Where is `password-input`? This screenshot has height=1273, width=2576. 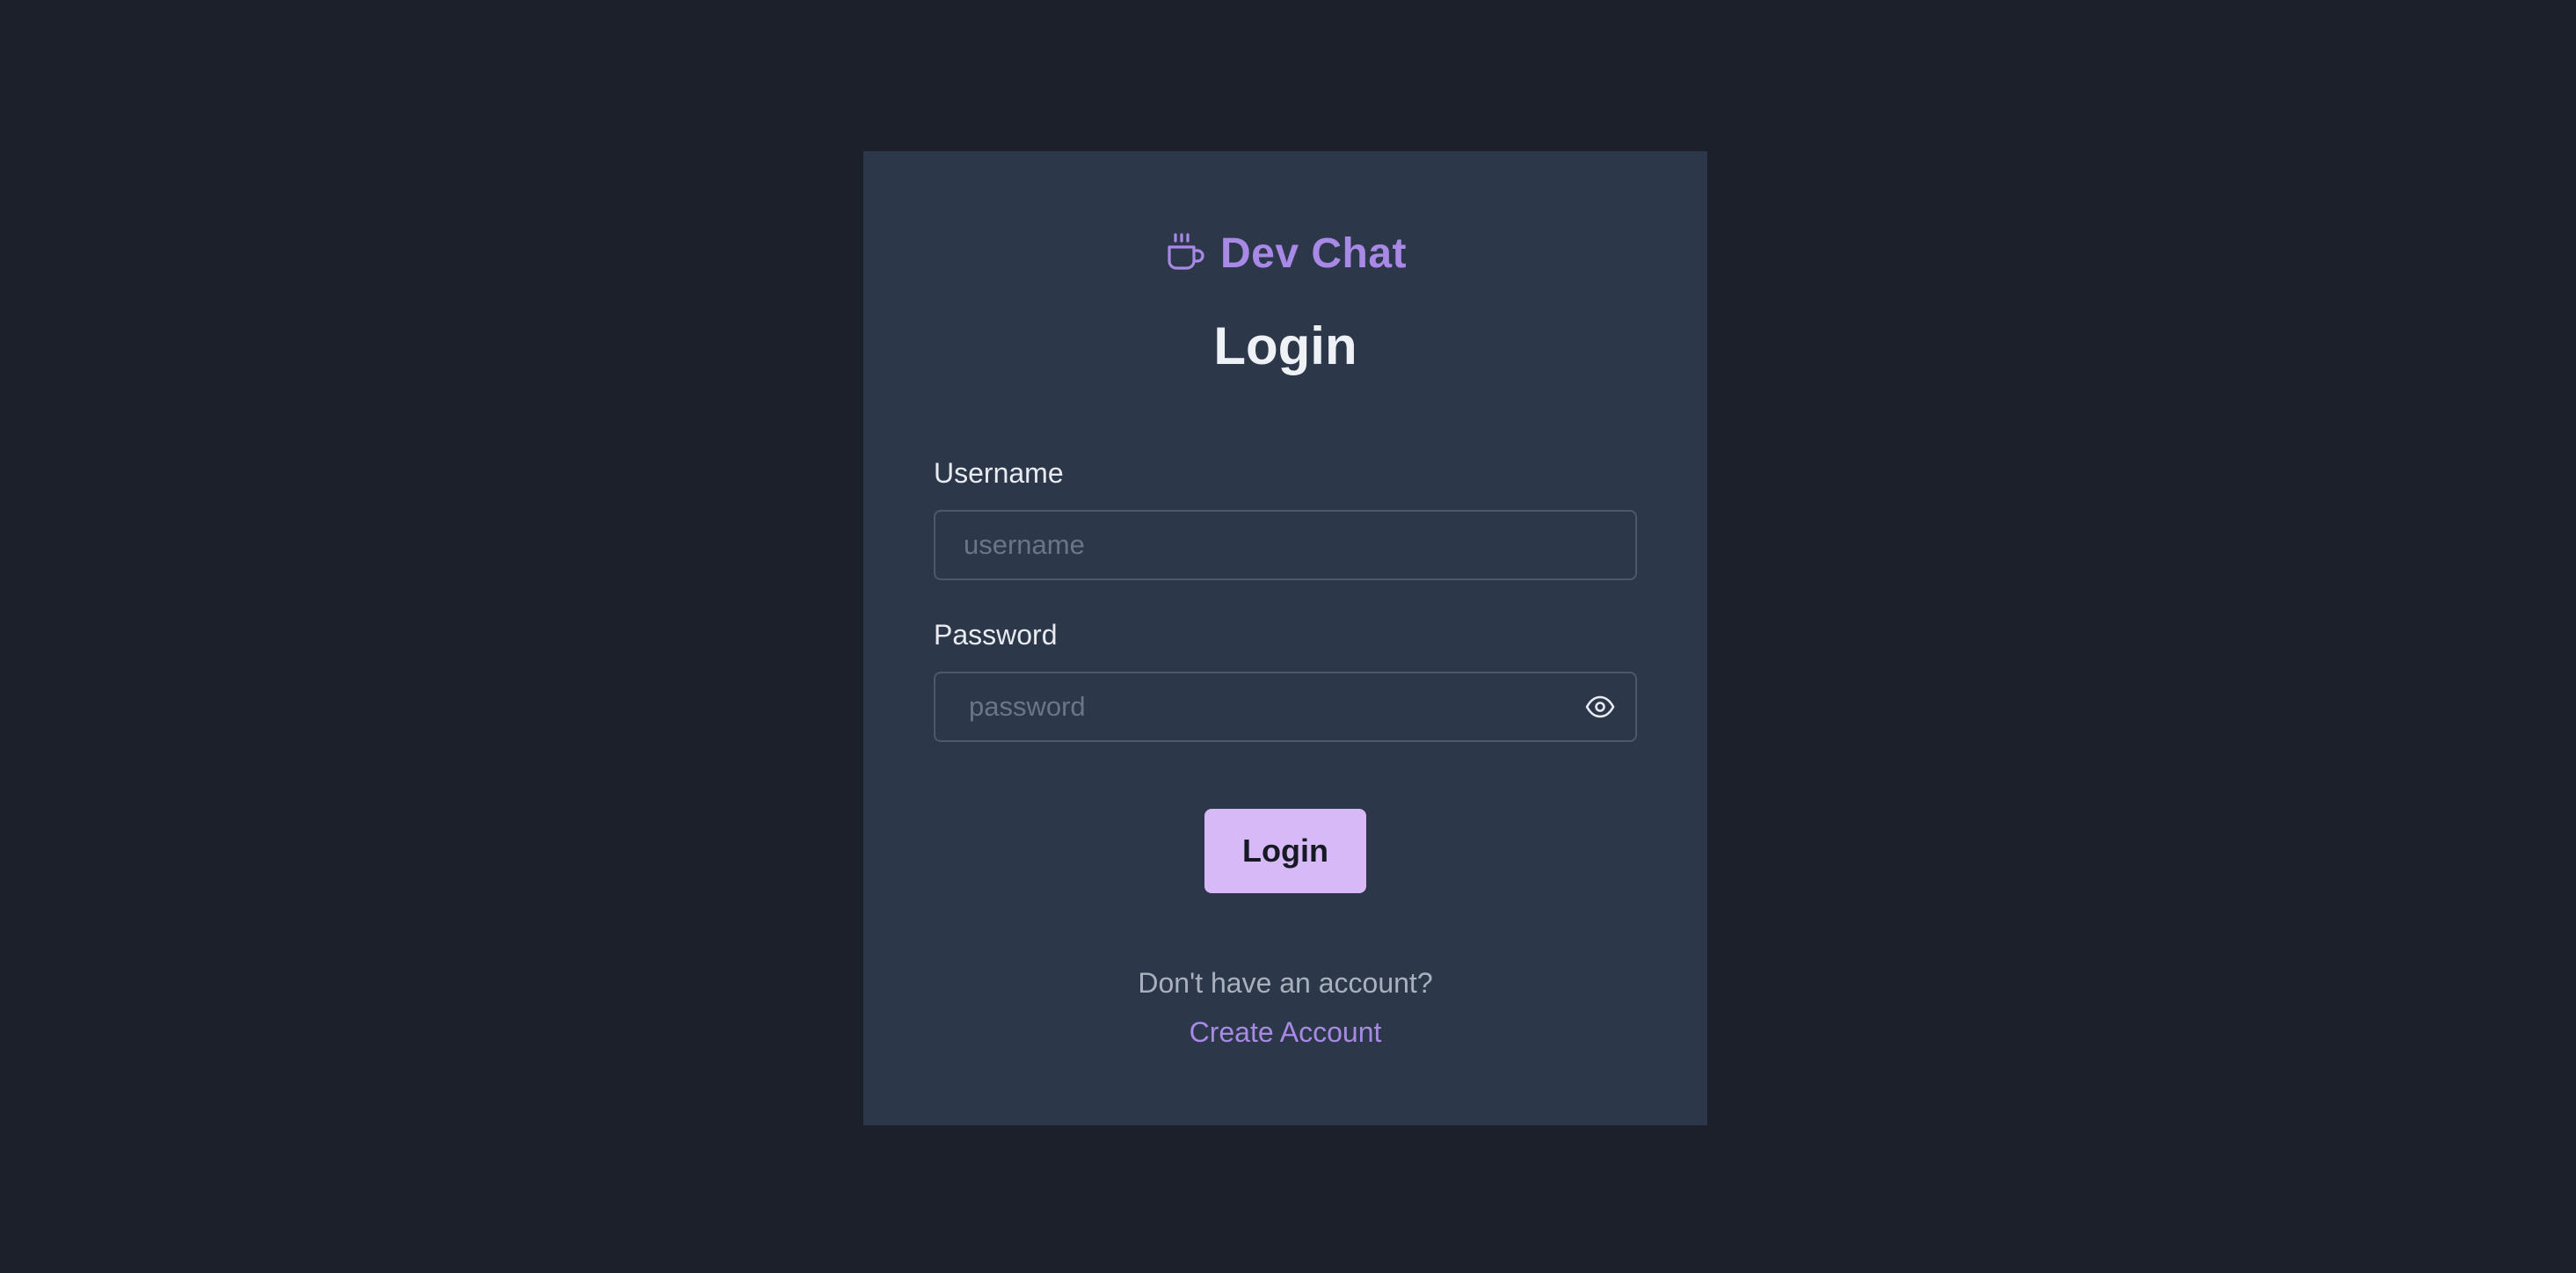 password-input is located at coordinates (1285, 707).